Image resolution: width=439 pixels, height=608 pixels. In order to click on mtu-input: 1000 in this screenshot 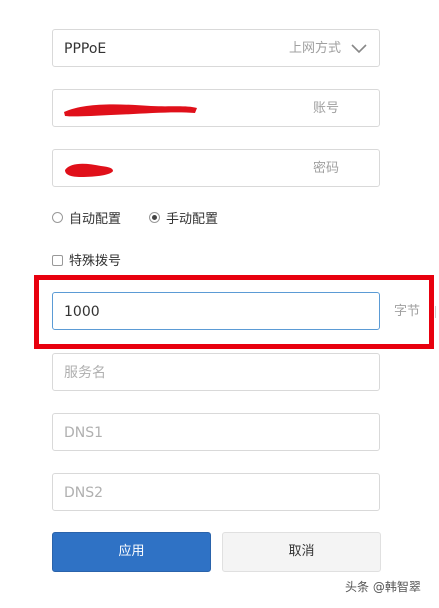, I will do `click(216, 311)`.